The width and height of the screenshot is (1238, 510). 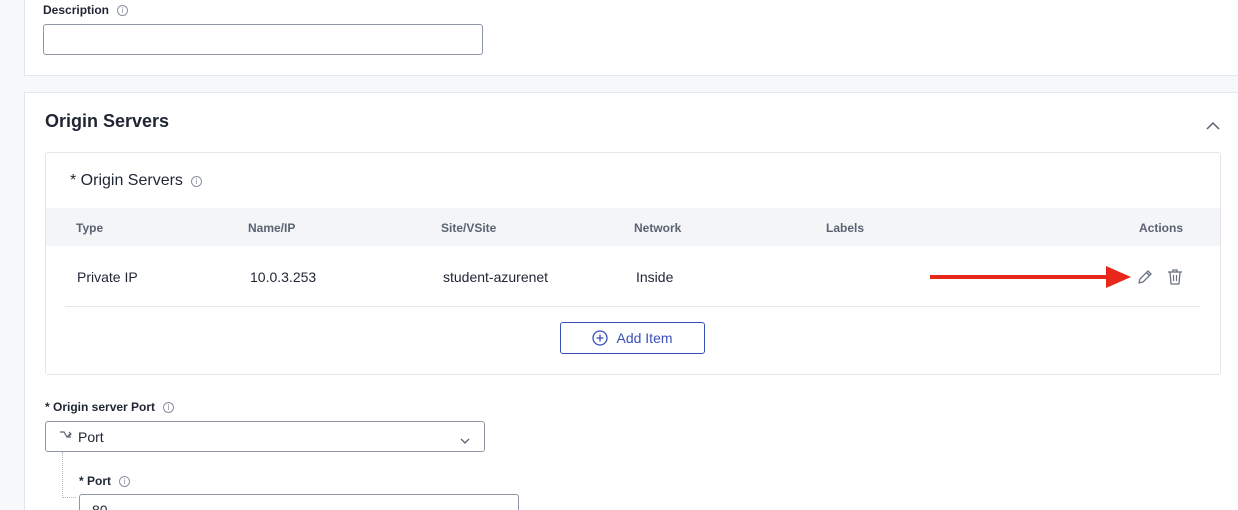 I want to click on cell-name-ip: 10.0.3.253, so click(x=283, y=277).